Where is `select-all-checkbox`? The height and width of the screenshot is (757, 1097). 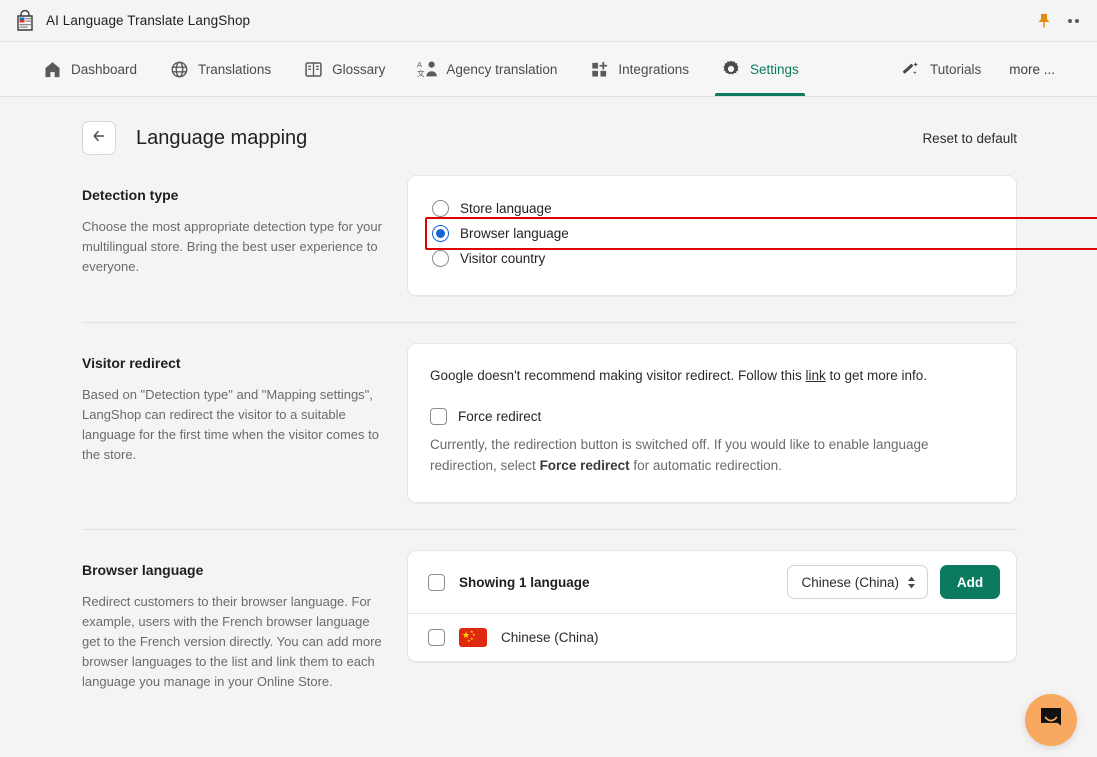 select-all-checkbox is located at coordinates (436, 582).